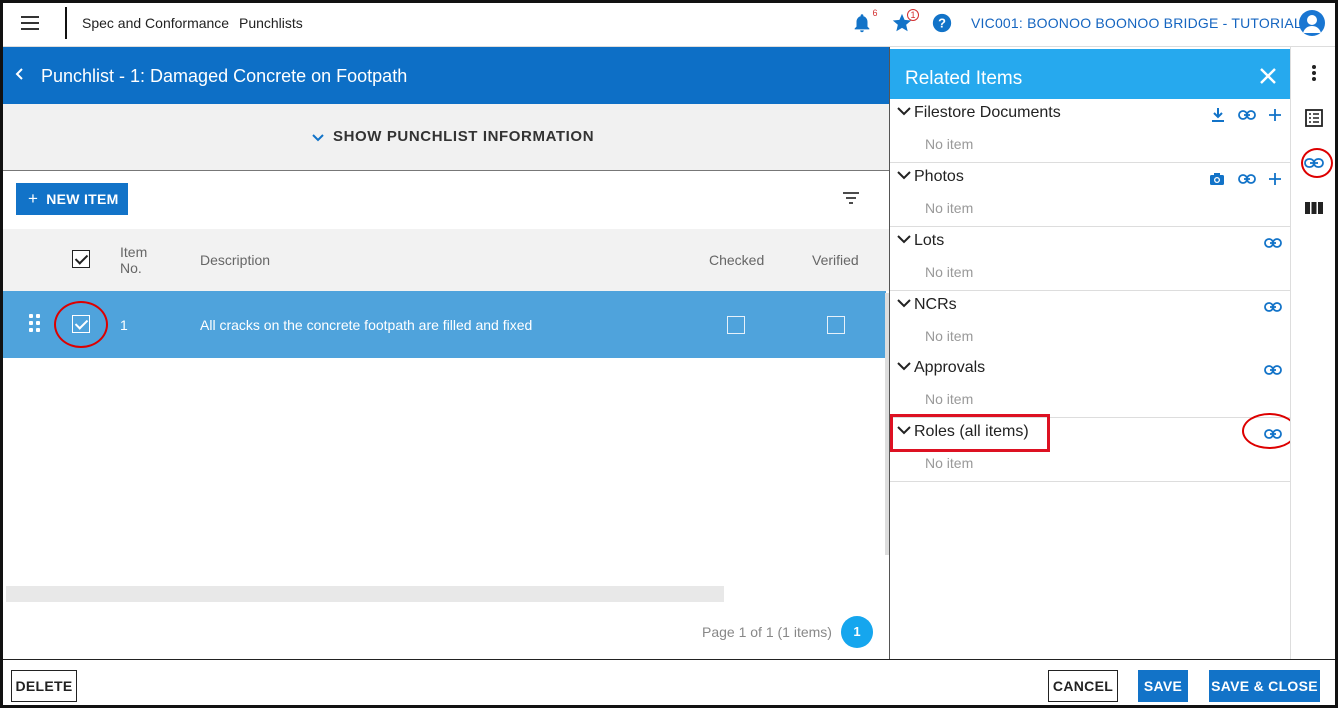 The height and width of the screenshot is (708, 1338). I want to click on column-verified: Verified, so click(835, 260).